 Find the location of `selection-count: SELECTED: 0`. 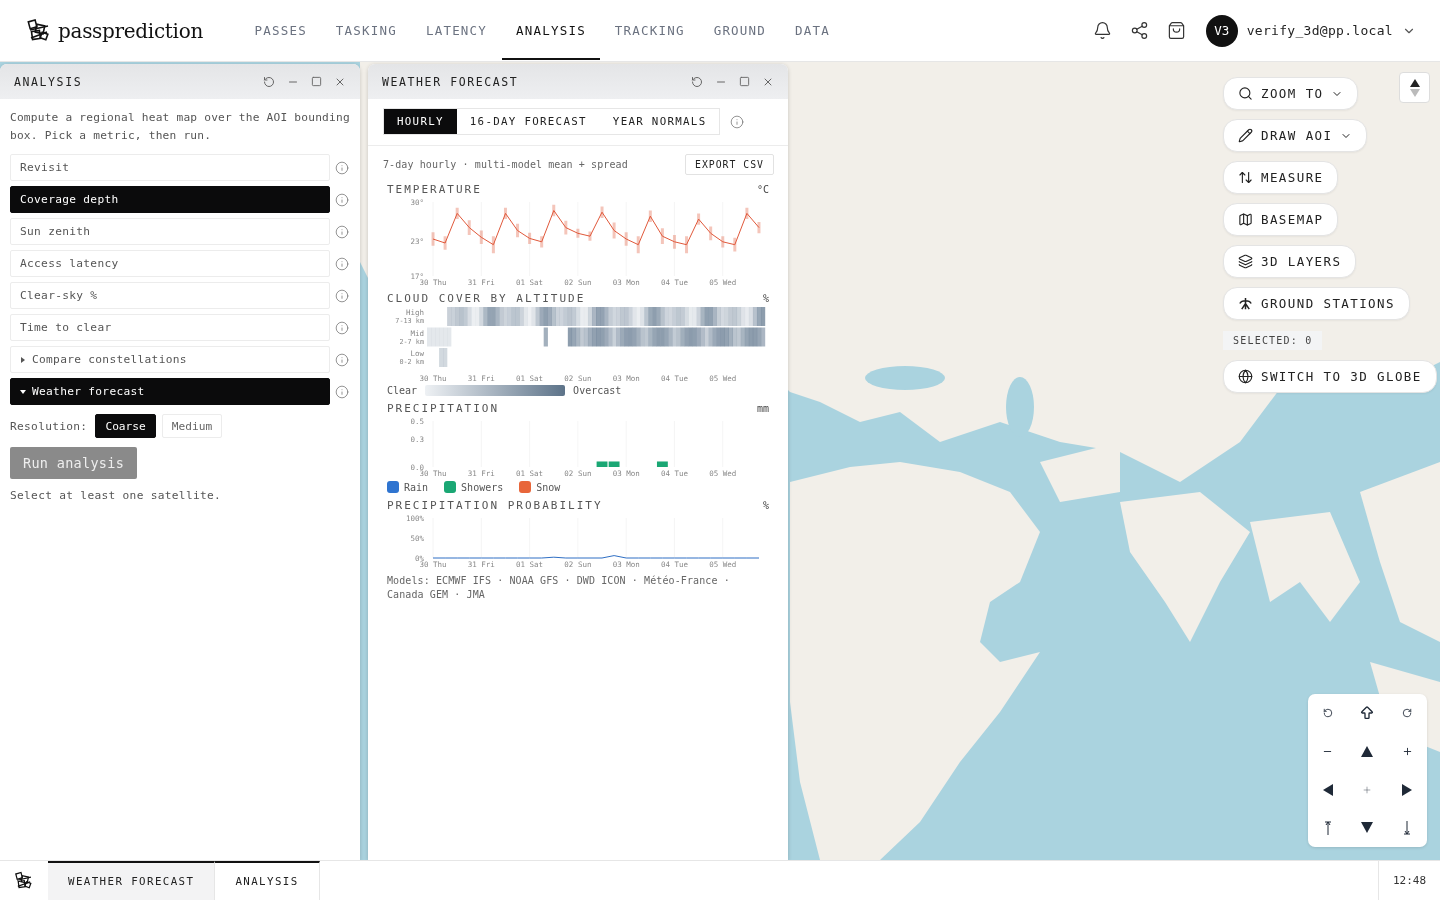

selection-count: SELECTED: 0 is located at coordinates (1273, 340).